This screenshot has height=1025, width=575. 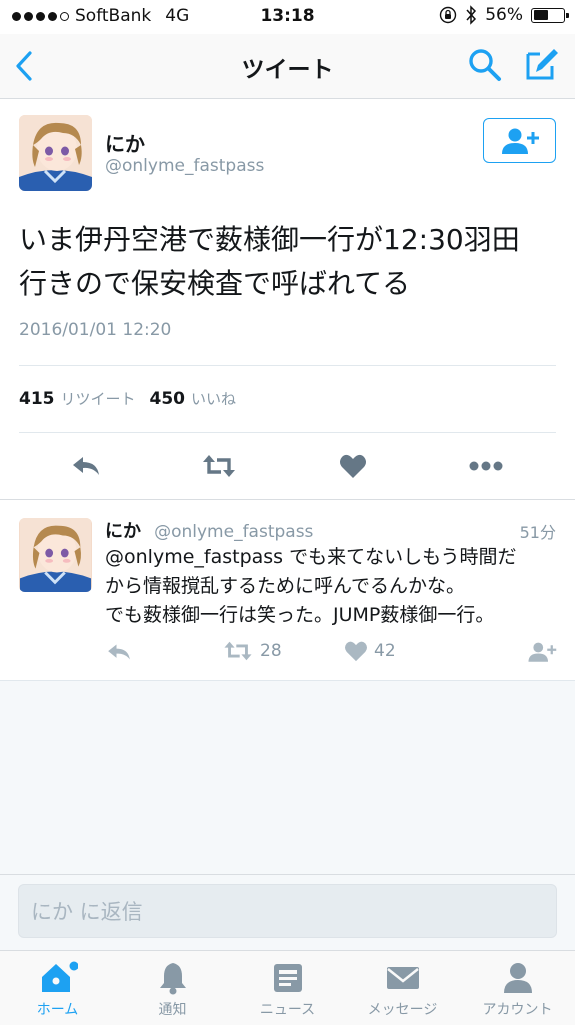 I want to click on news-icon, so click(x=287, y=978).